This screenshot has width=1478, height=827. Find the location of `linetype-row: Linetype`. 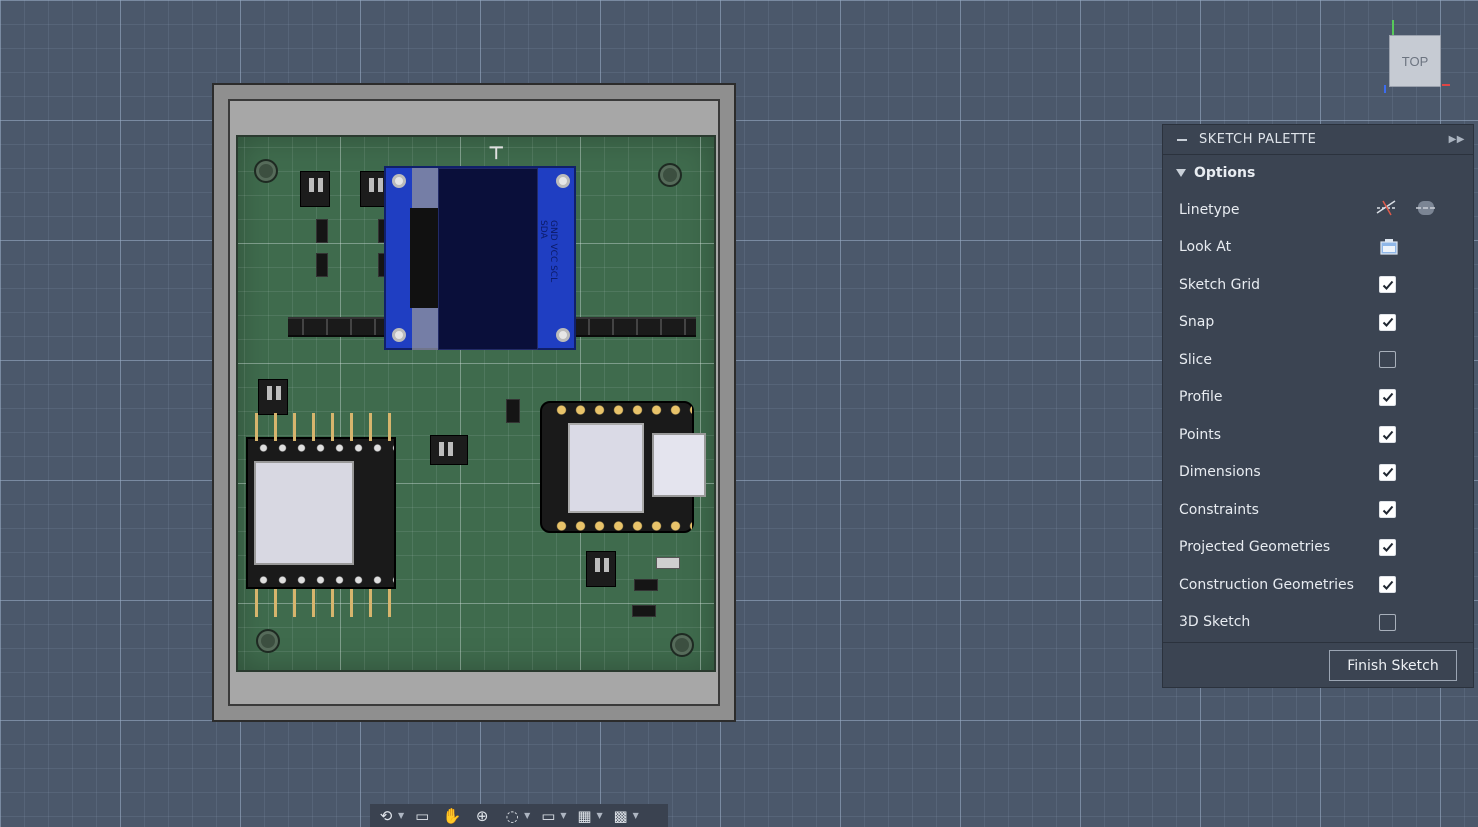

linetype-row: Linetype is located at coordinates (1318, 210).